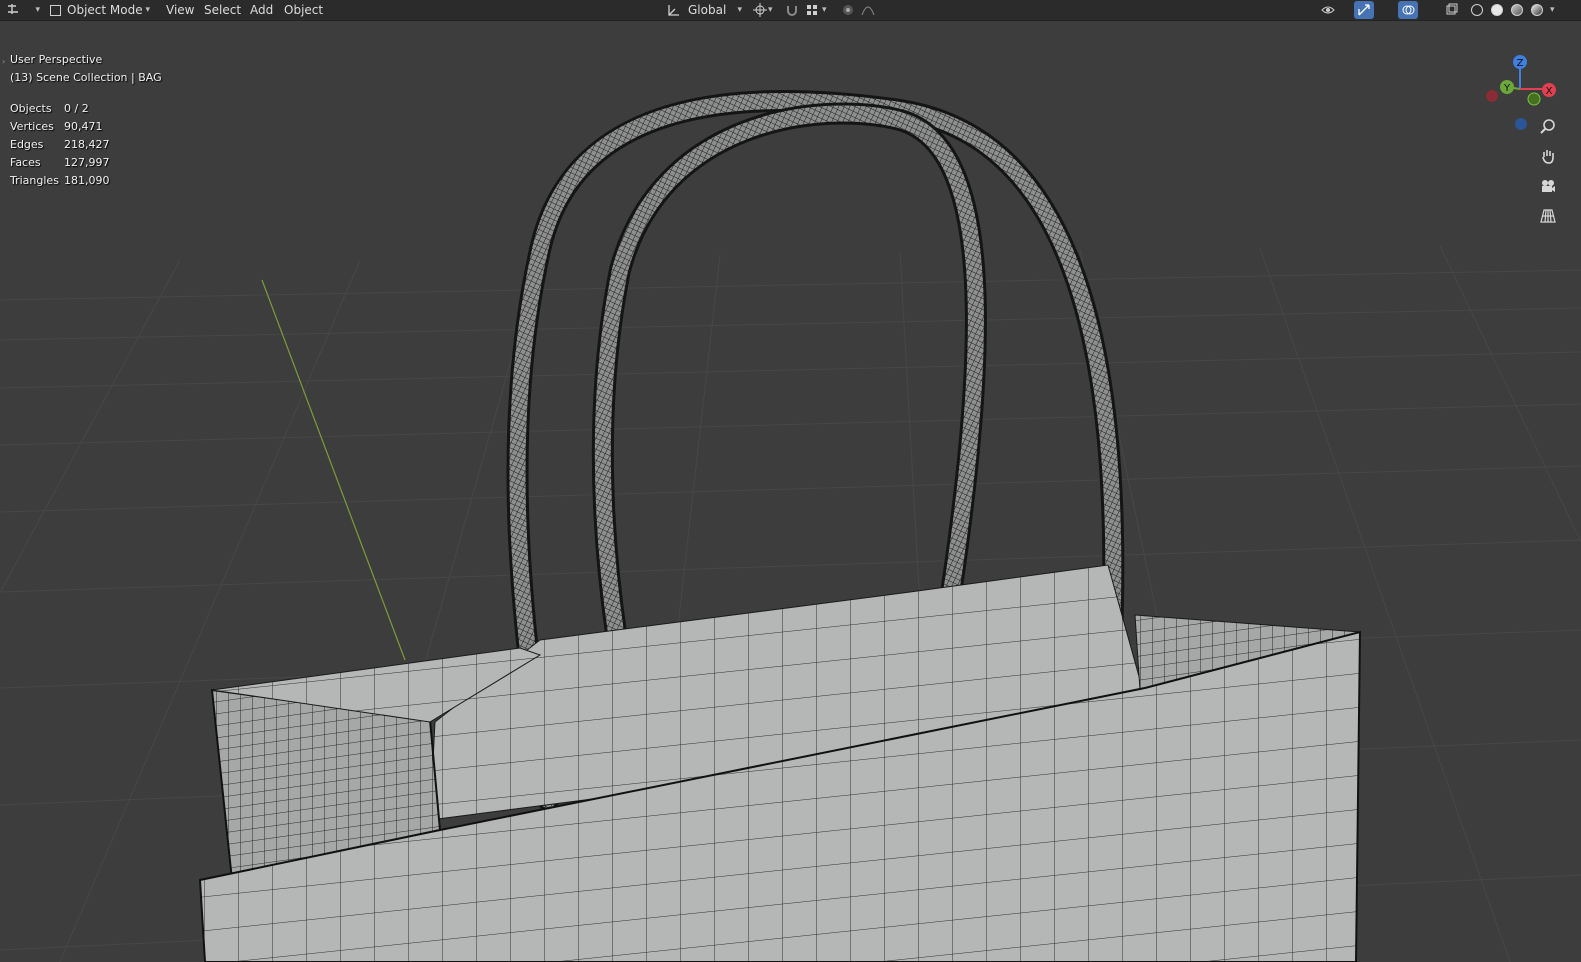 Image resolution: width=1581 pixels, height=962 pixels. What do you see at coordinates (60, 108) in the screenshot?
I see `stat-row-objects: Objects 0 / 2` at bounding box center [60, 108].